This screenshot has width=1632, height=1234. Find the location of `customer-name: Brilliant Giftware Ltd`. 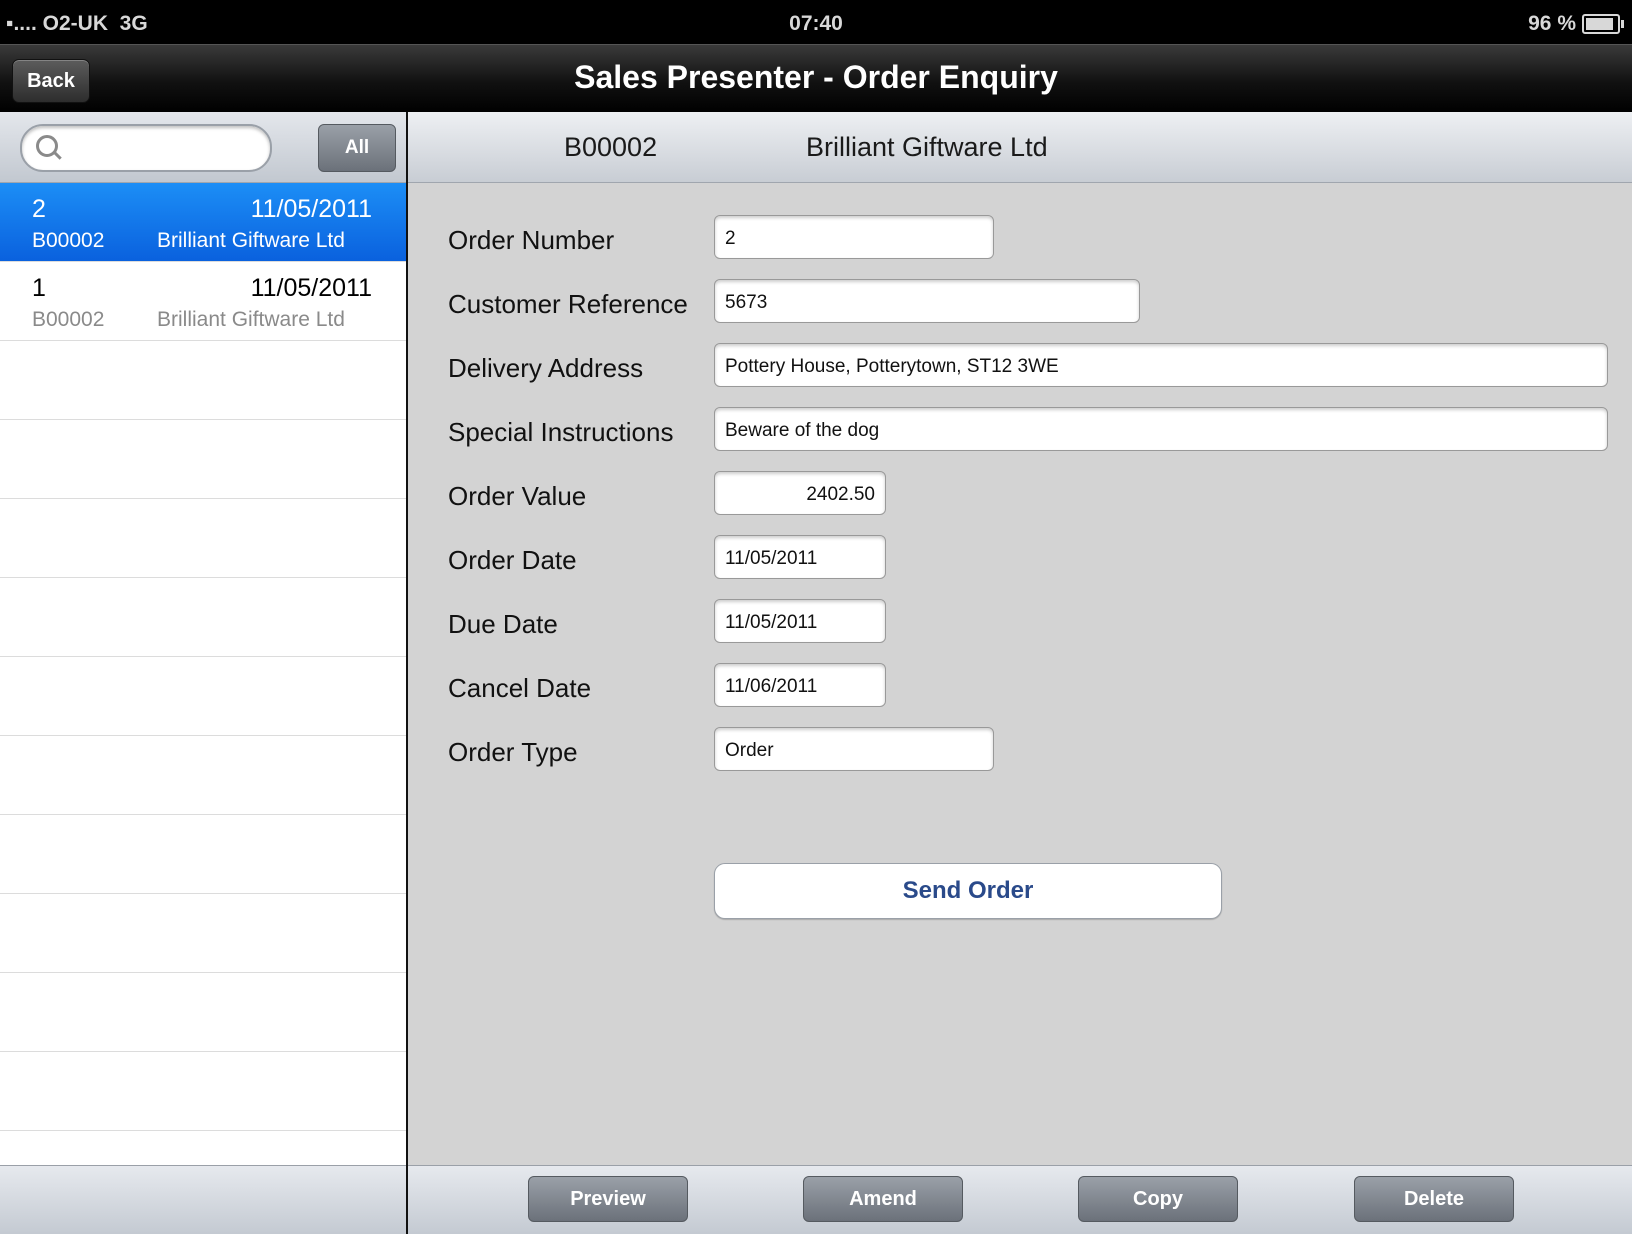

customer-name: Brilliant Giftware Ltd is located at coordinates (927, 147).